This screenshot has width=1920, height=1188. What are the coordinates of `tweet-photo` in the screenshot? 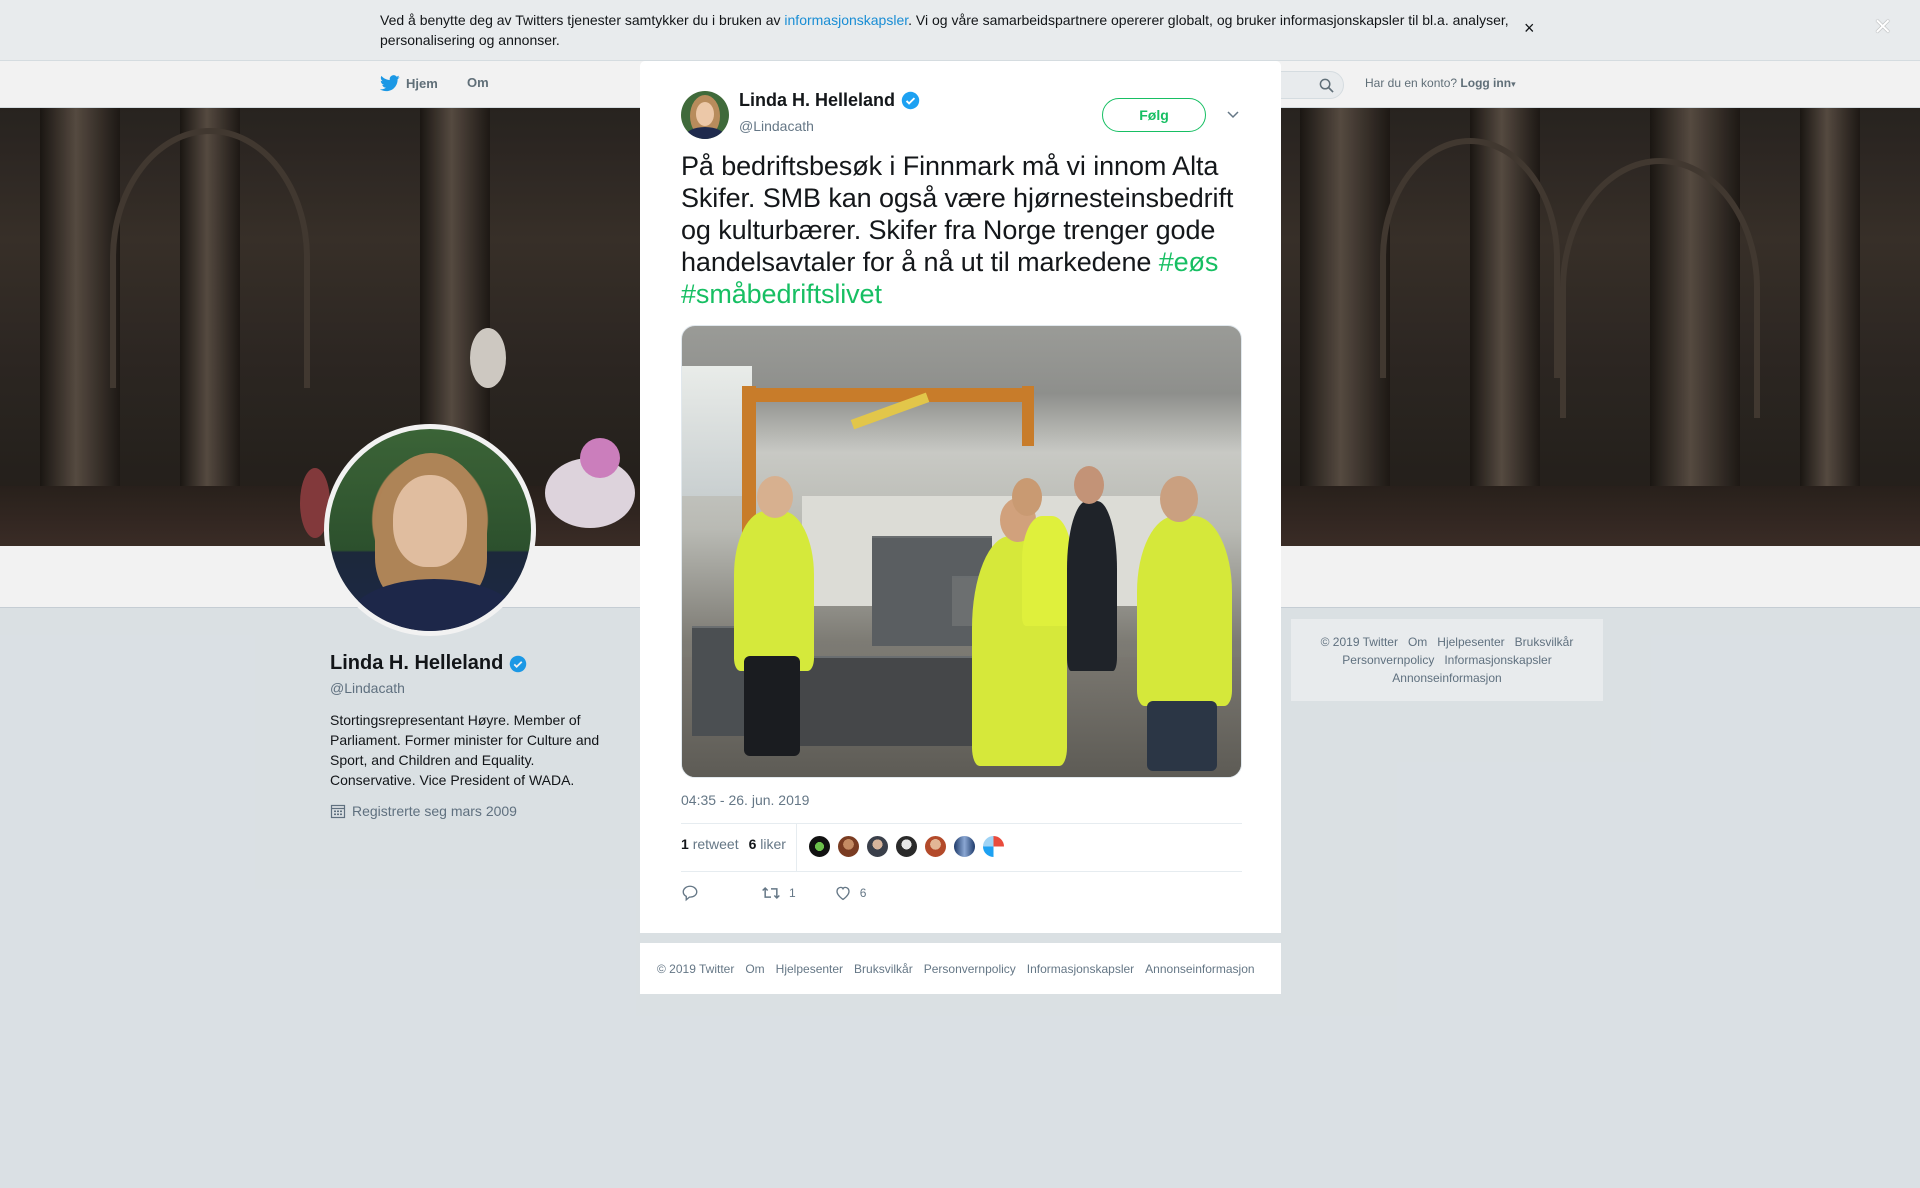 It's located at (961, 551).